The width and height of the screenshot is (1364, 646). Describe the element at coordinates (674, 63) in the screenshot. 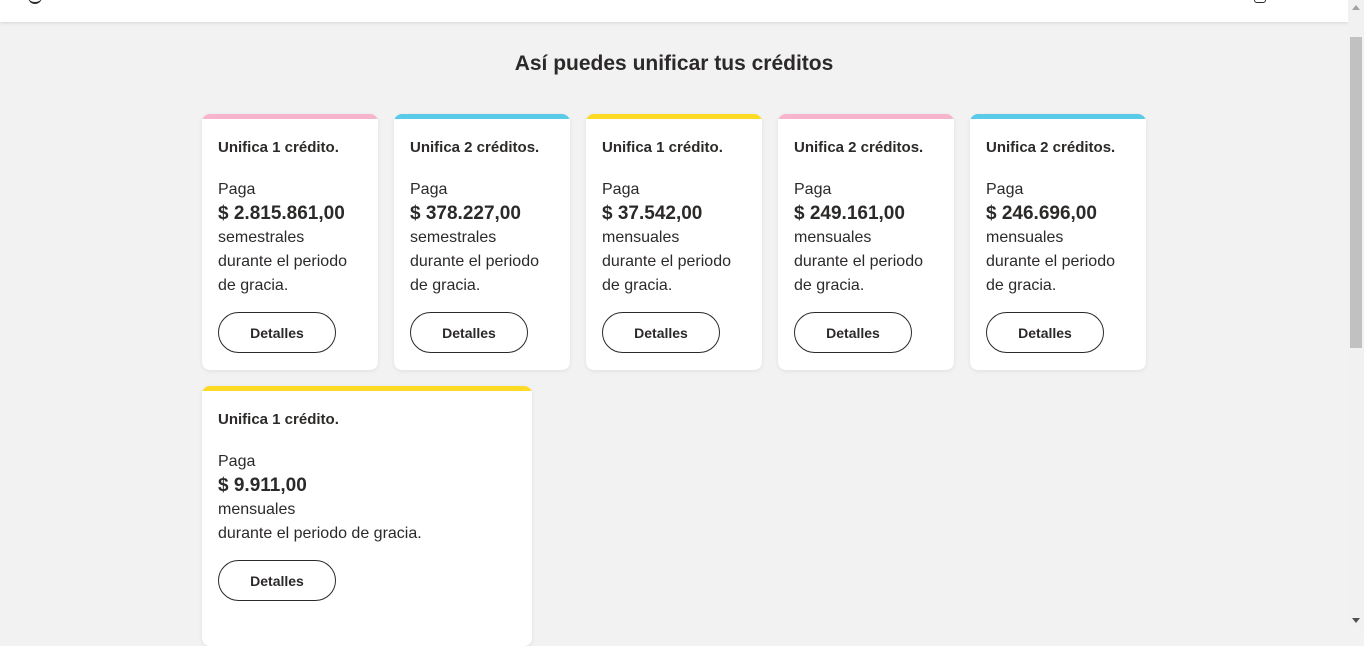

I see `page-title: Así puedes unificar tus créditos` at that location.